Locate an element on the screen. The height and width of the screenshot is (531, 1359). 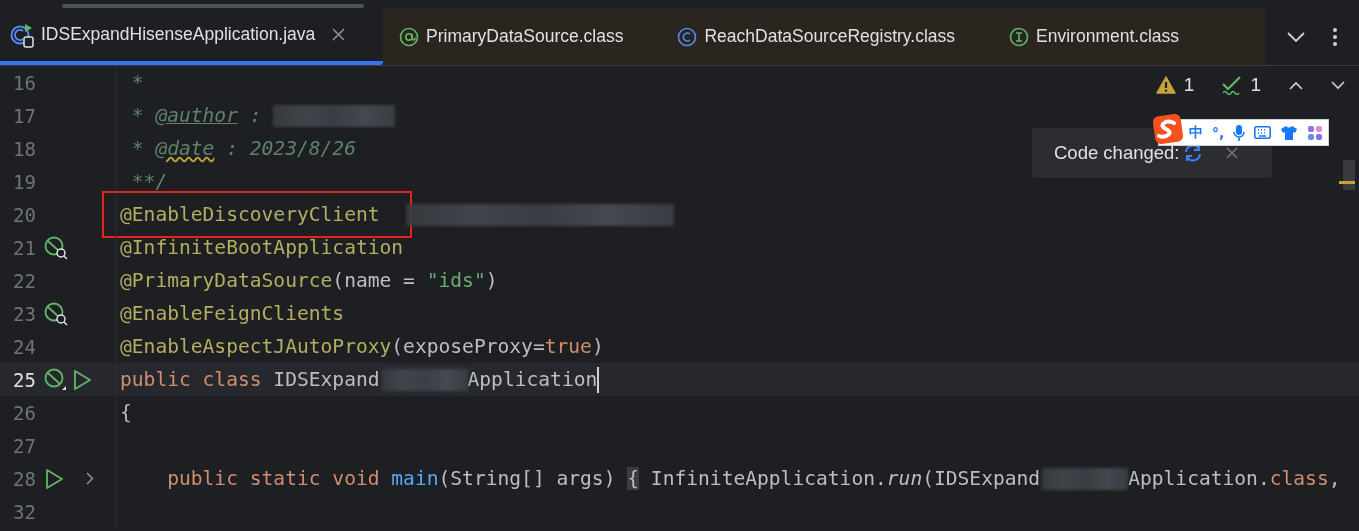
passed-count: 1 is located at coordinates (1255, 85).